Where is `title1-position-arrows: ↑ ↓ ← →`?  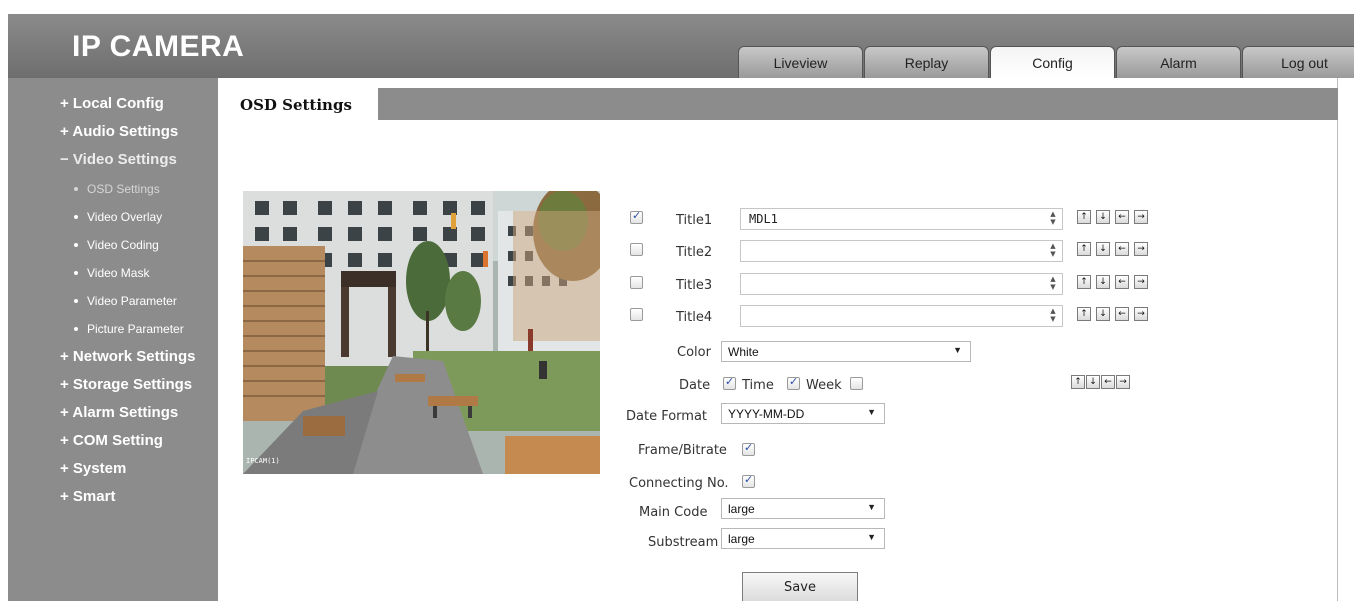 title1-position-arrows: ↑ ↓ ← → is located at coordinates (1112, 217).